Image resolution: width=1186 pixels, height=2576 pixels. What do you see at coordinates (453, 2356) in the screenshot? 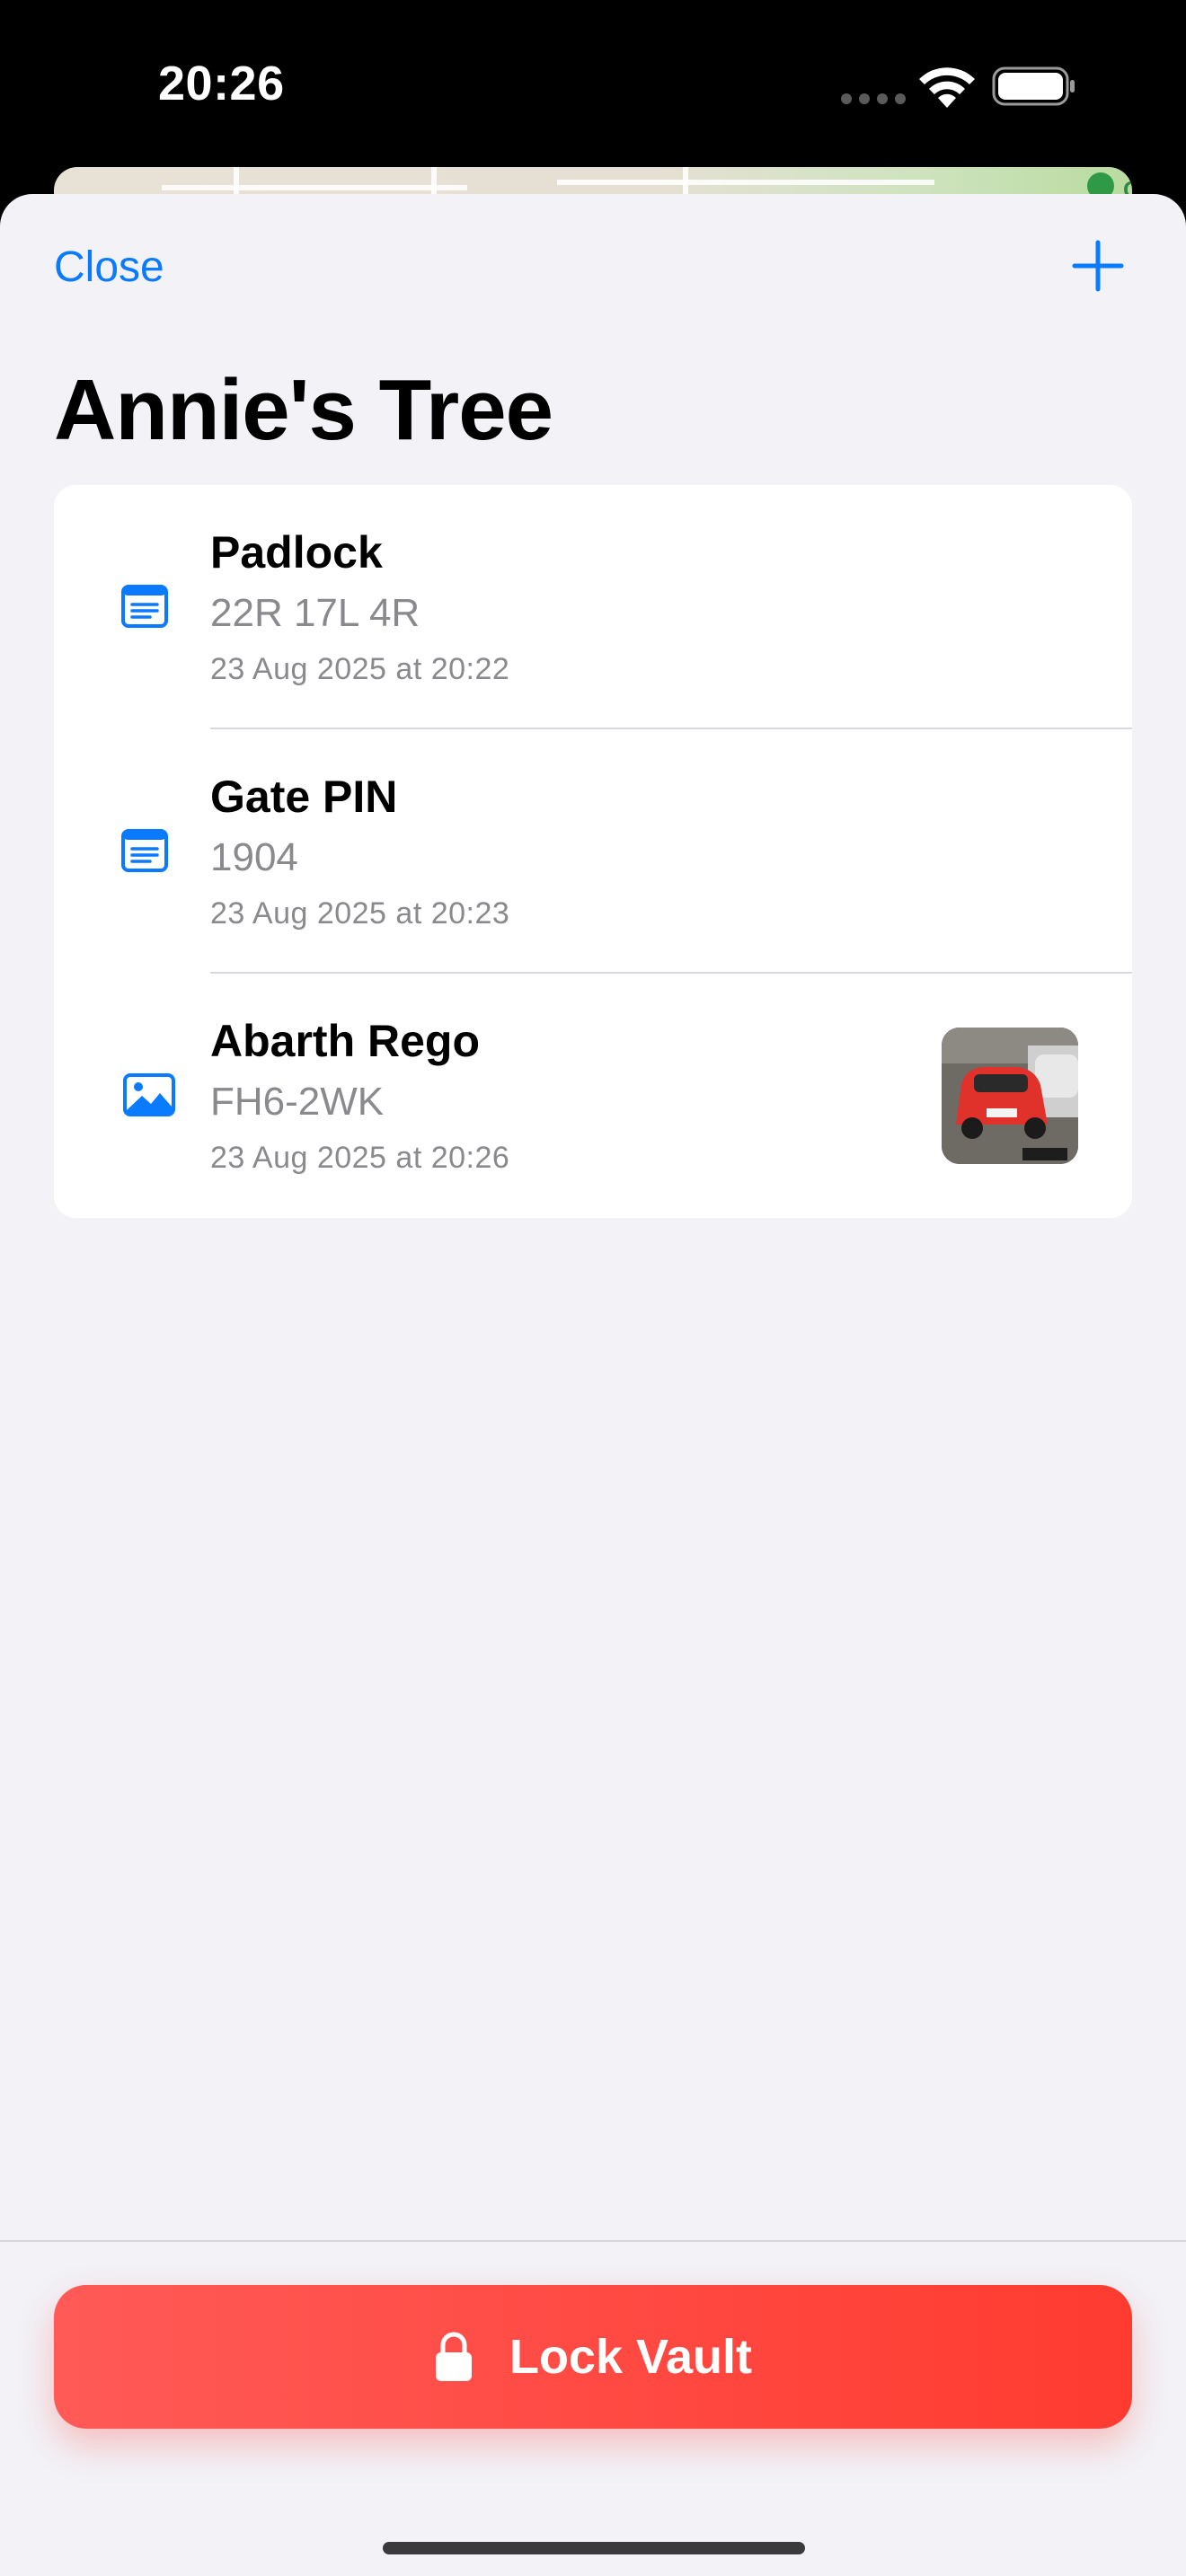
I see `lock-icon` at bounding box center [453, 2356].